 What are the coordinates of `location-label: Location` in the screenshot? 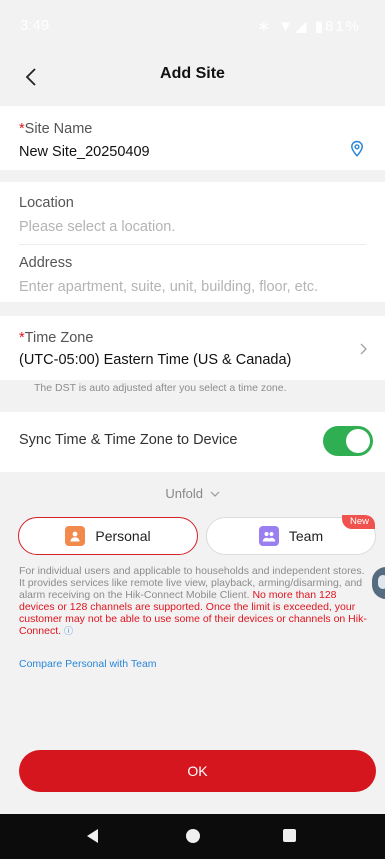 It's located at (46, 203).